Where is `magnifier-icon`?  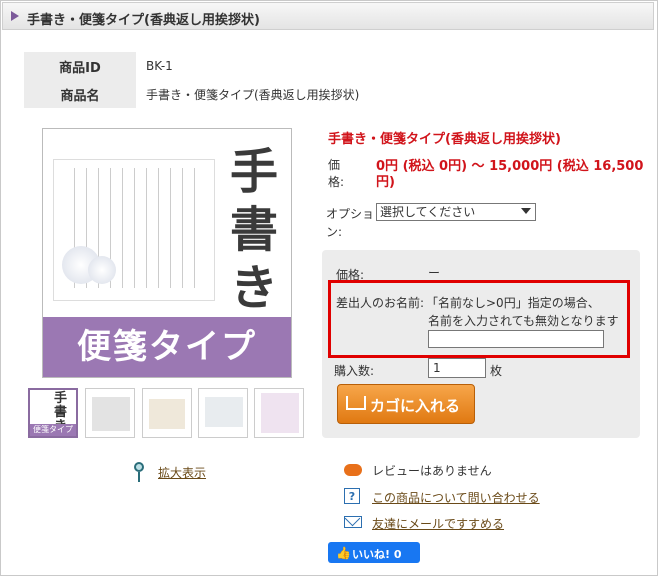 magnifier-icon is located at coordinates (139, 467).